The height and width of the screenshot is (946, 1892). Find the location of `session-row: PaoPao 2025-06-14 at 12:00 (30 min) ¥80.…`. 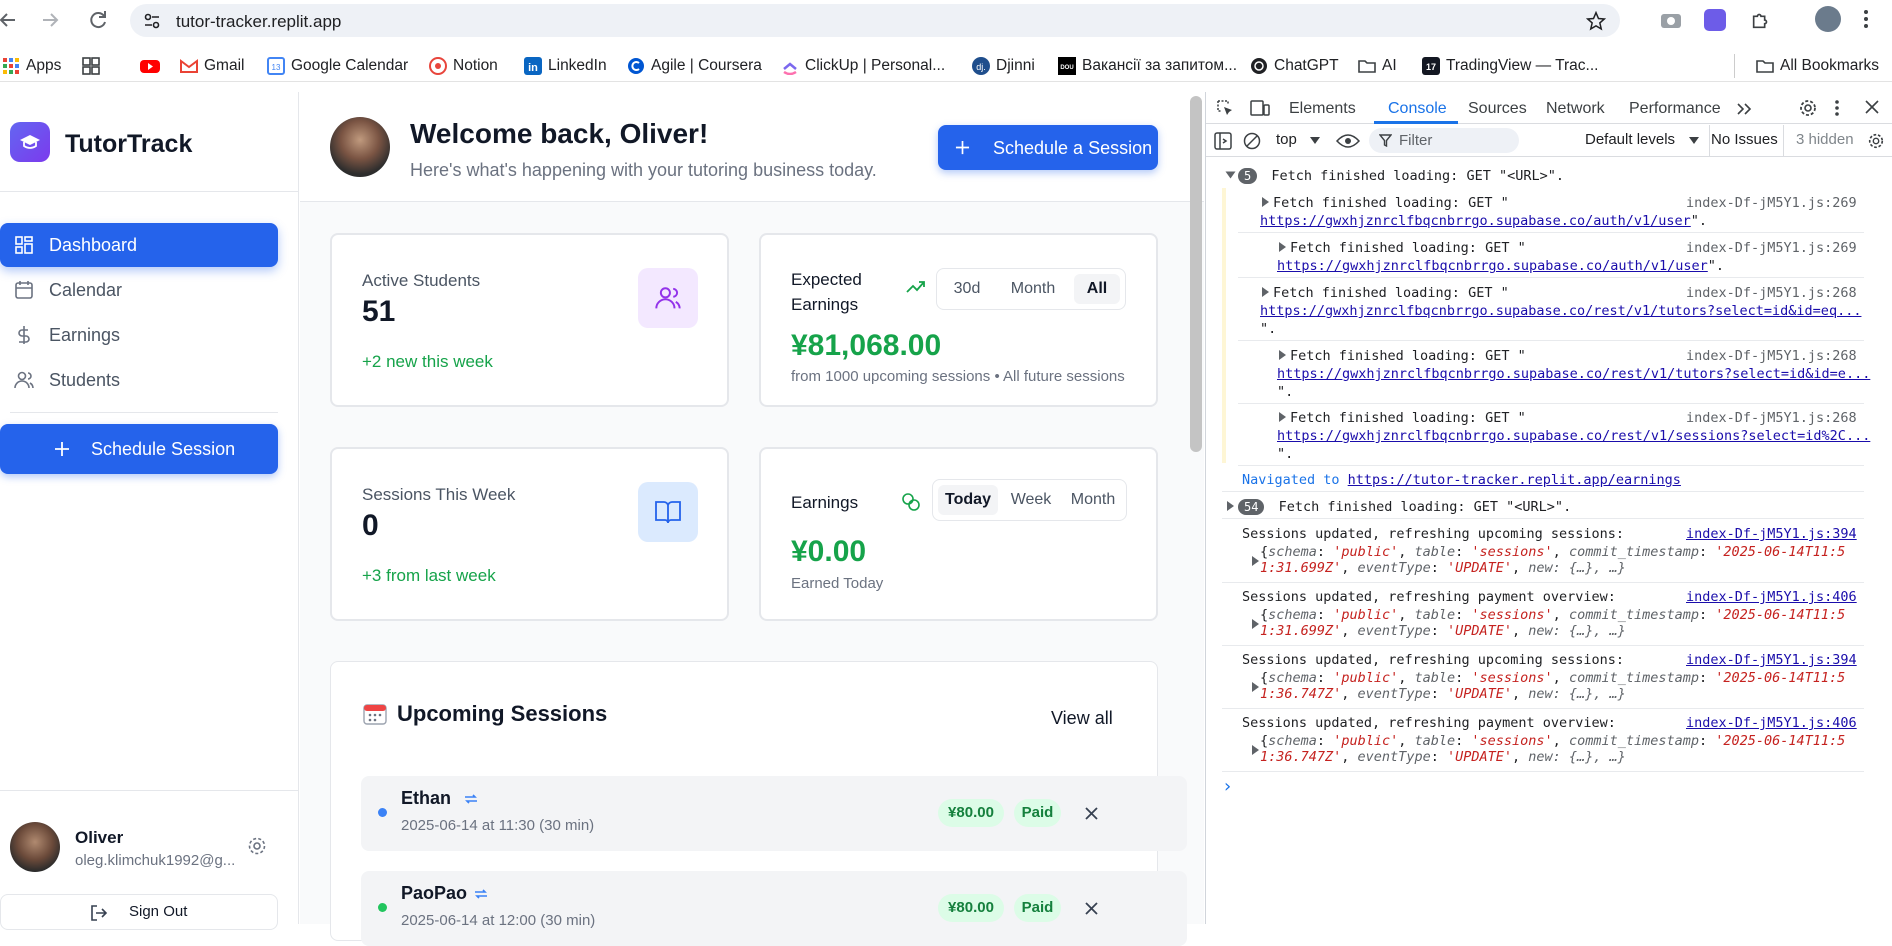

session-row: PaoPao 2025-06-14 at 12:00 (30 min) ¥80.… is located at coordinates (774, 908).